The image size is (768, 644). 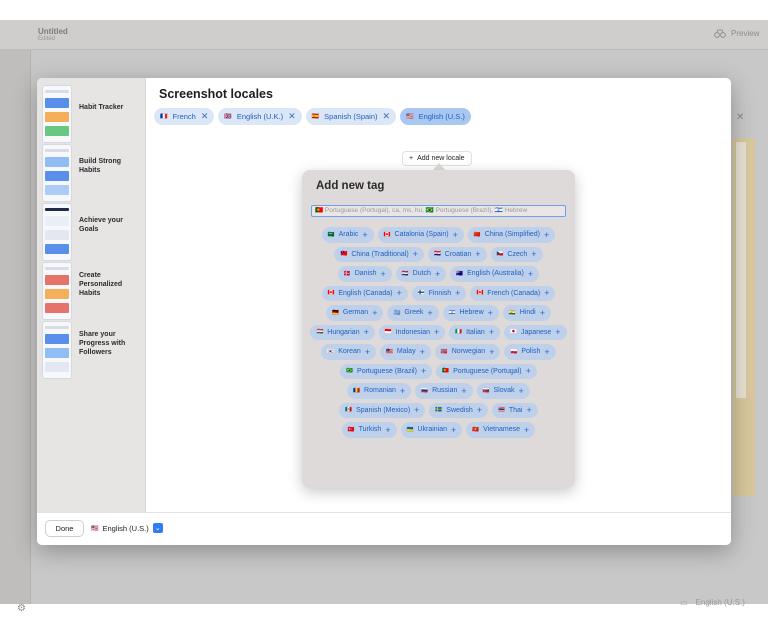 I want to click on screenshot-item: Build Strong Habits, so click(x=93, y=173).